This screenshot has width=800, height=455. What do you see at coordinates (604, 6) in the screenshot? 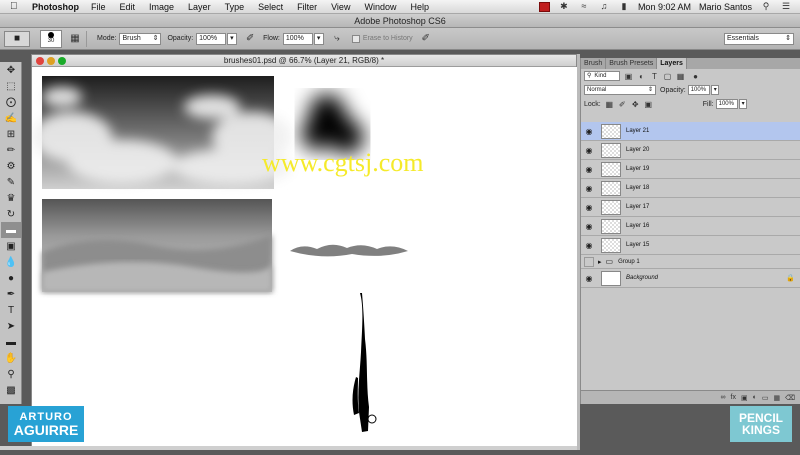
I see `volume-icon: ♫` at bounding box center [604, 6].